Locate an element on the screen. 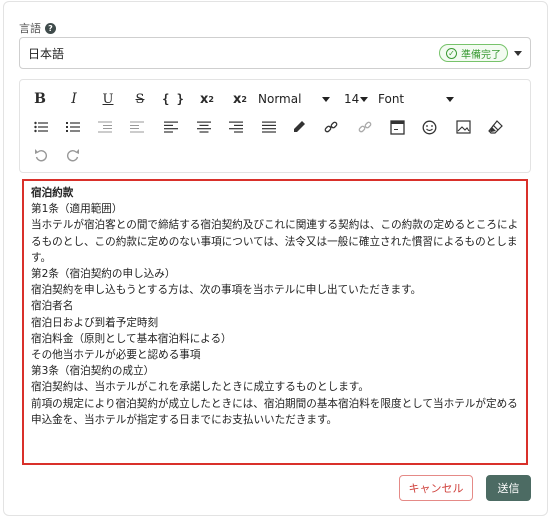 The image size is (551, 519). send-button: 送信 is located at coordinates (508, 488).